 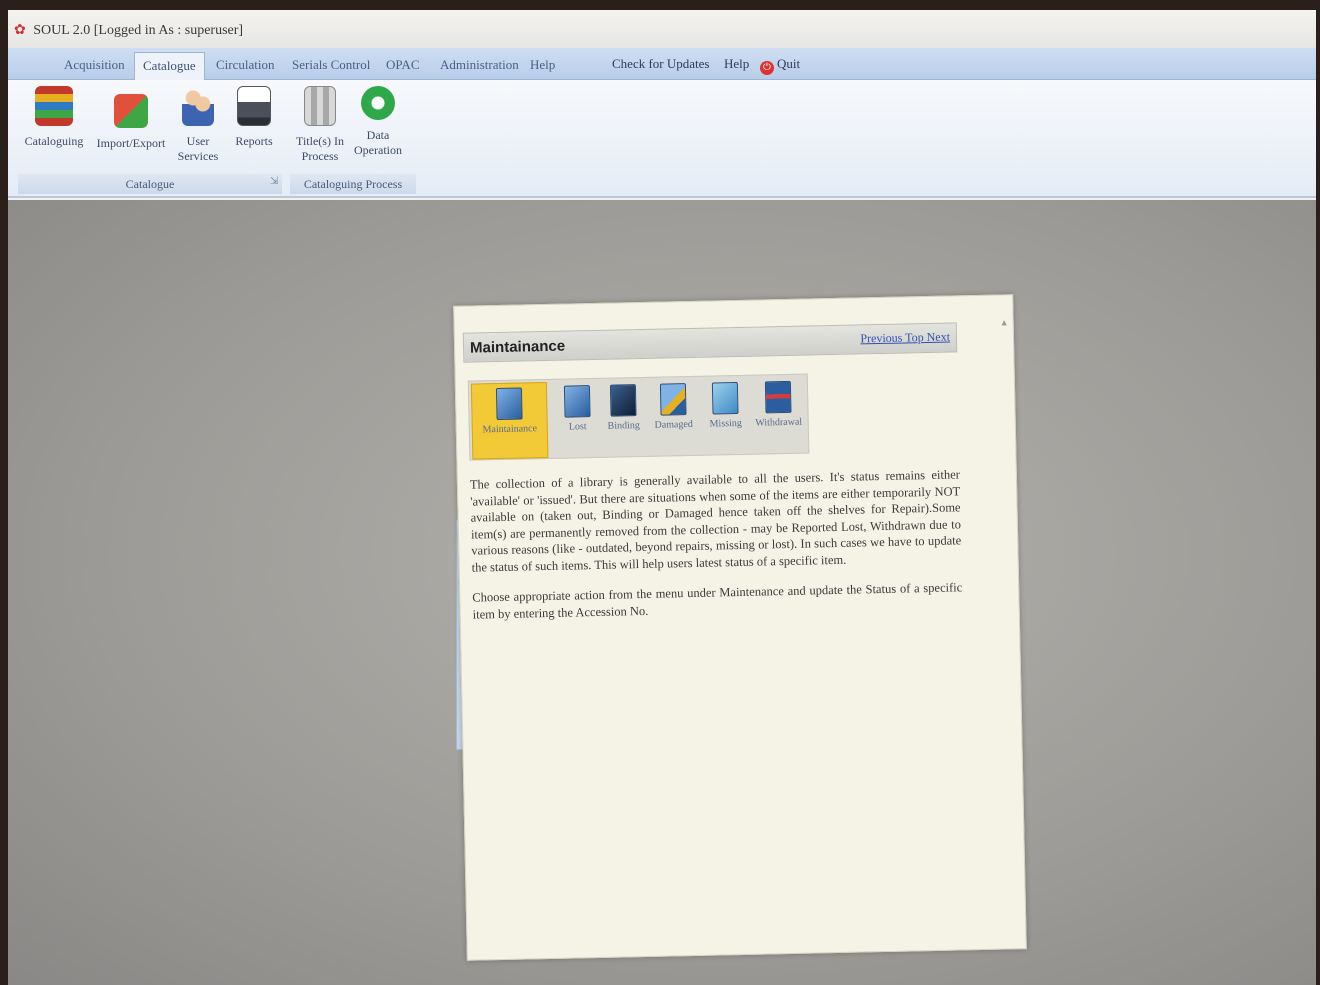 I want to click on maintainance-topic: Maintainance, so click(x=509, y=420).